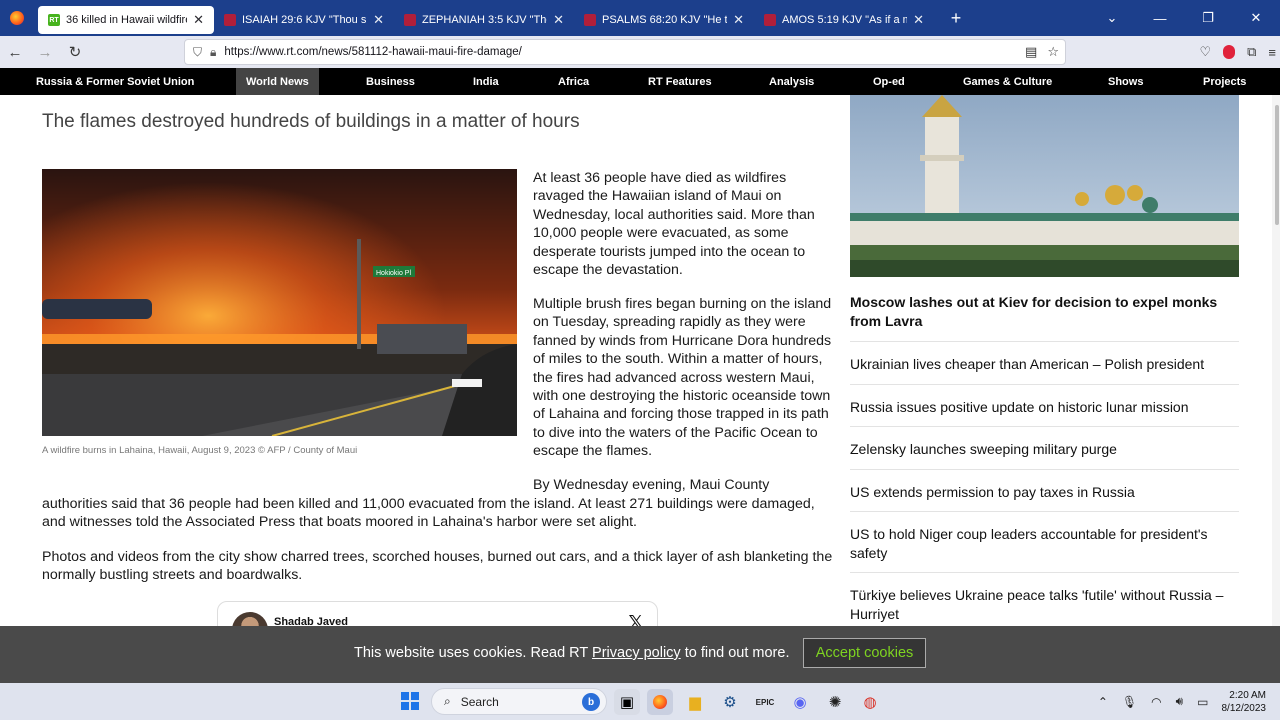 The image size is (1280, 720). Describe the element at coordinates (695, 702) in the screenshot. I see `file-explorer-icon: ▆` at that location.